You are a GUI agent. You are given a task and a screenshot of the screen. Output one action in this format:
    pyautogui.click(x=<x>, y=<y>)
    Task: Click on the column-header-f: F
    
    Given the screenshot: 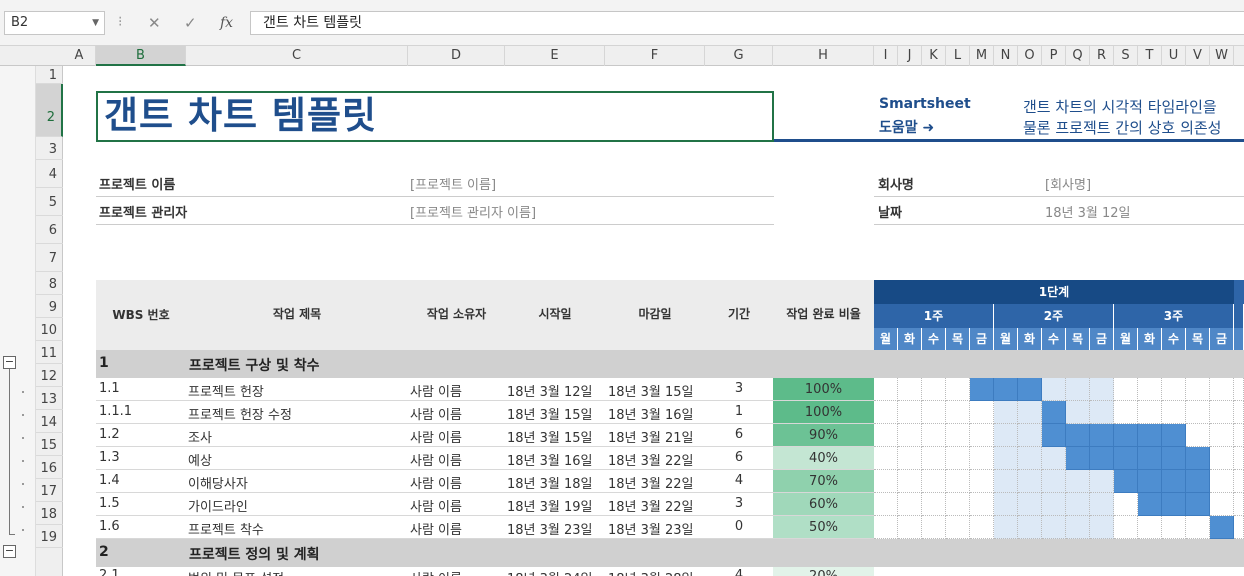 What is the action you would take?
    pyautogui.click(x=655, y=56)
    